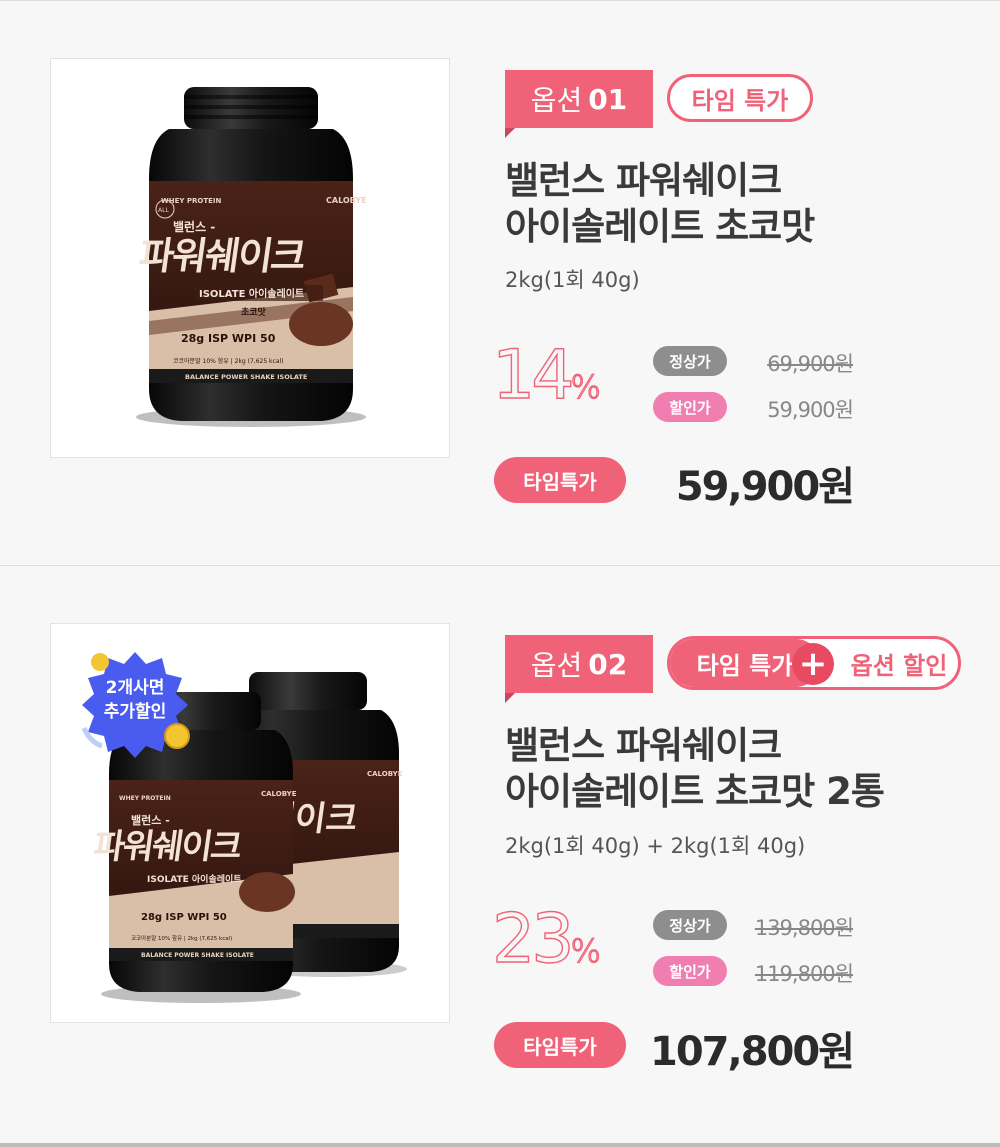 The height and width of the screenshot is (1147, 1000). Describe the element at coordinates (810, 410) in the screenshot. I see `sale-price: 59,900원` at that location.